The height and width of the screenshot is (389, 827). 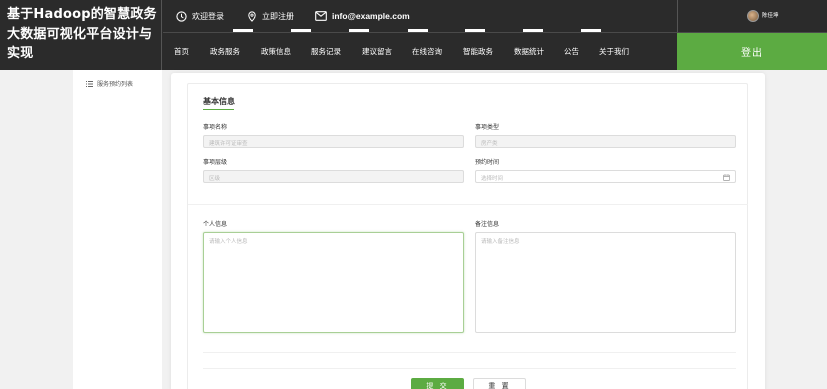 I want to click on login-link: 欢迎登录, so click(x=200, y=16).